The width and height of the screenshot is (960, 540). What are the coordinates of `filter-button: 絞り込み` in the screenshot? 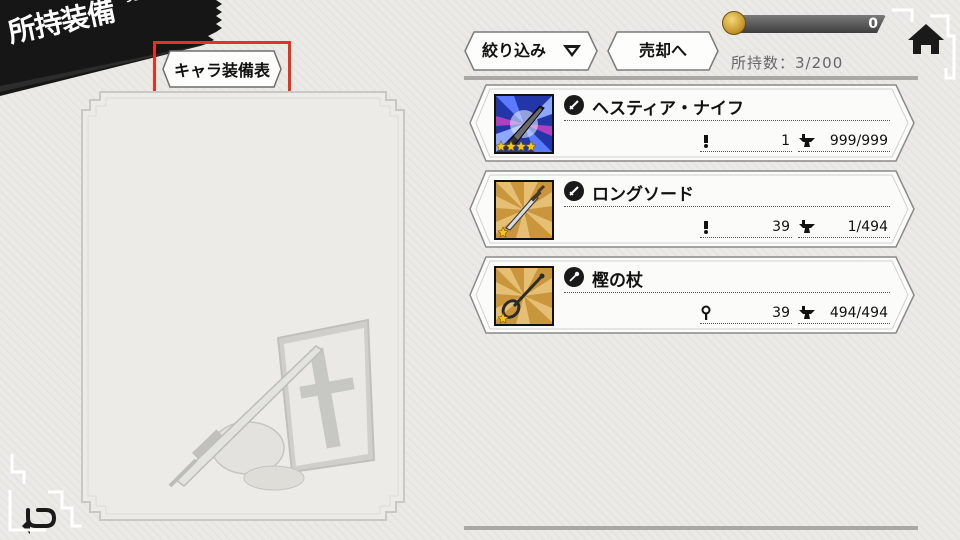 It's located at (531, 51).